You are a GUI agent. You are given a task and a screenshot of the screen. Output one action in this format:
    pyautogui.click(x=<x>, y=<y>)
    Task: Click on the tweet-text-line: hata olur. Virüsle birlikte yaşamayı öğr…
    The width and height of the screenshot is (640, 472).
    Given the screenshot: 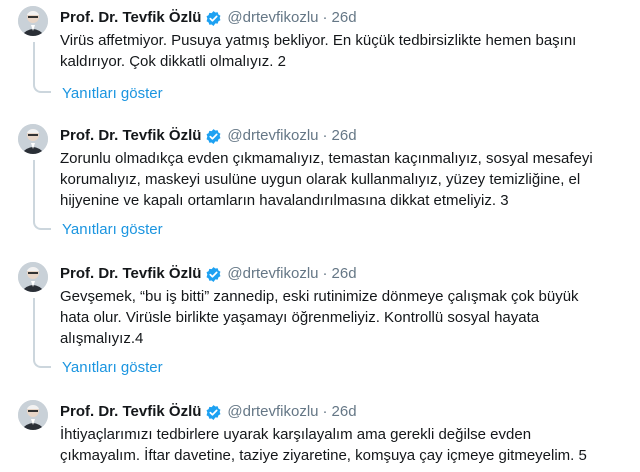 What is the action you would take?
    pyautogui.click(x=300, y=317)
    